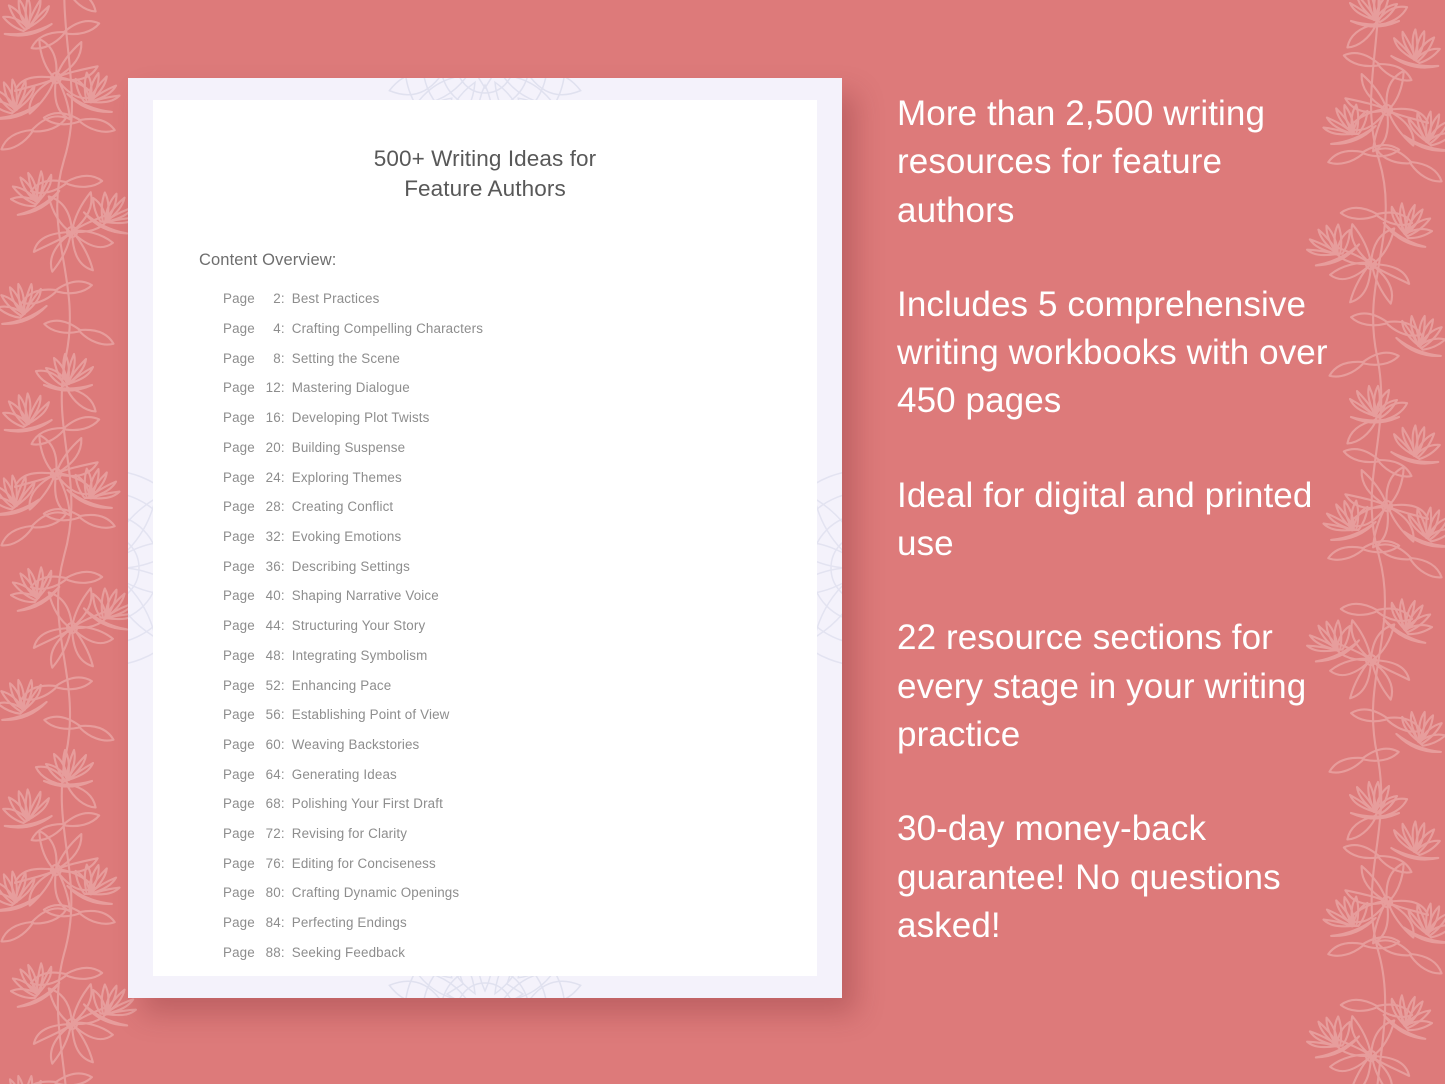 This screenshot has height=1084, width=1445. Describe the element at coordinates (367, 804) in the screenshot. I see `toc-entry-title: Polishing Your First Draft` at that location.